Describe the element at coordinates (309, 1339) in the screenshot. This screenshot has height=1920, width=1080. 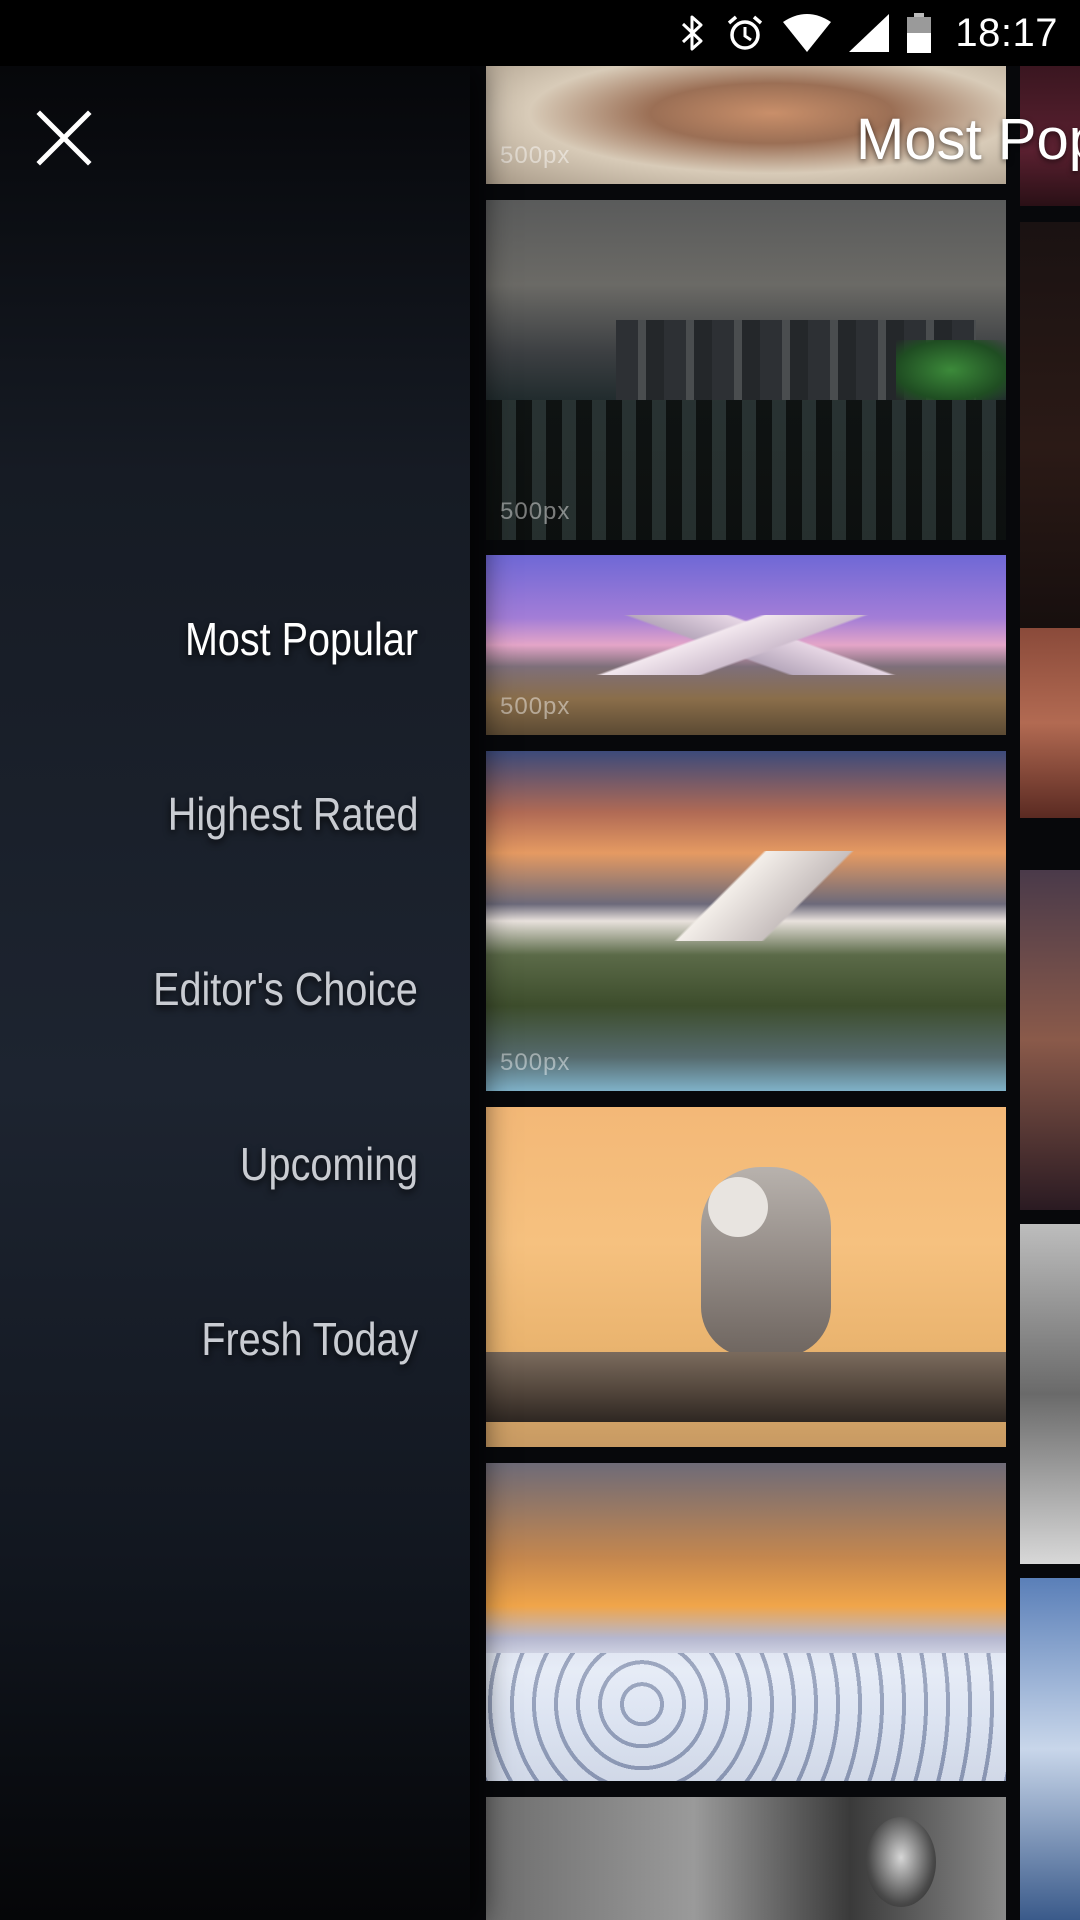
I see `menu-item-label: Fresh Today` at that location.